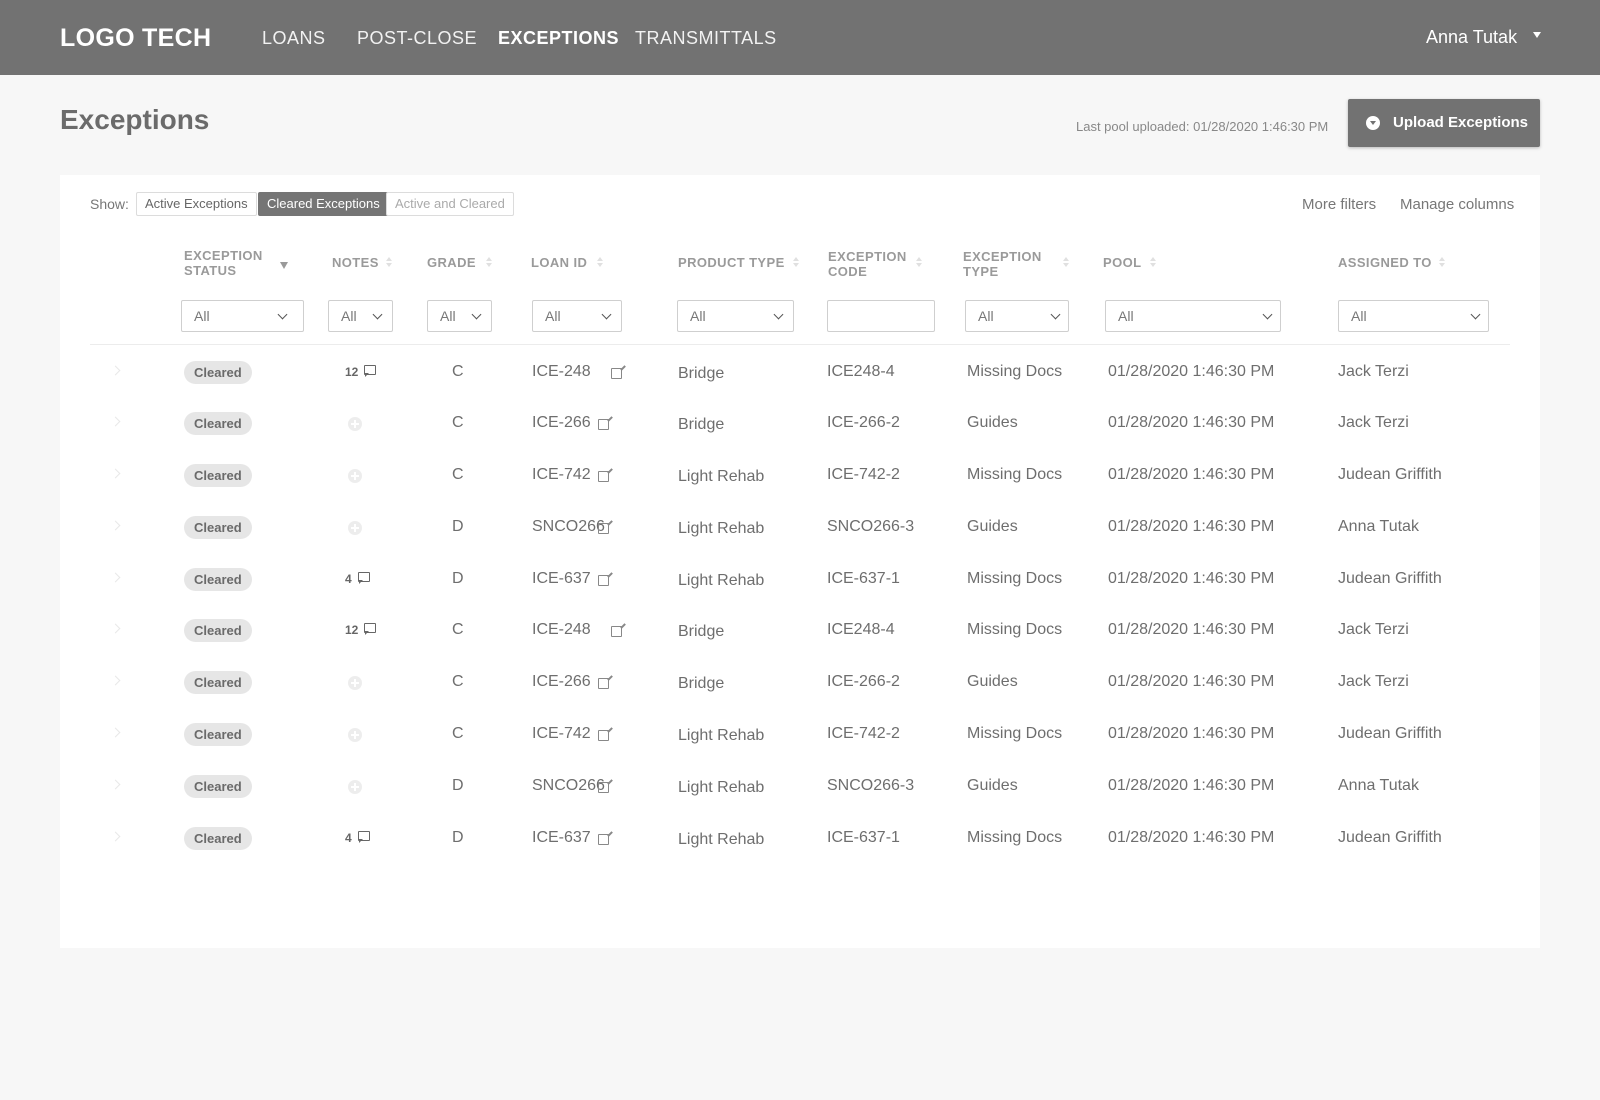 The height and width of the screenshot is (1100, 1600). I want to click on filter-notes: All, so click(360, 316).